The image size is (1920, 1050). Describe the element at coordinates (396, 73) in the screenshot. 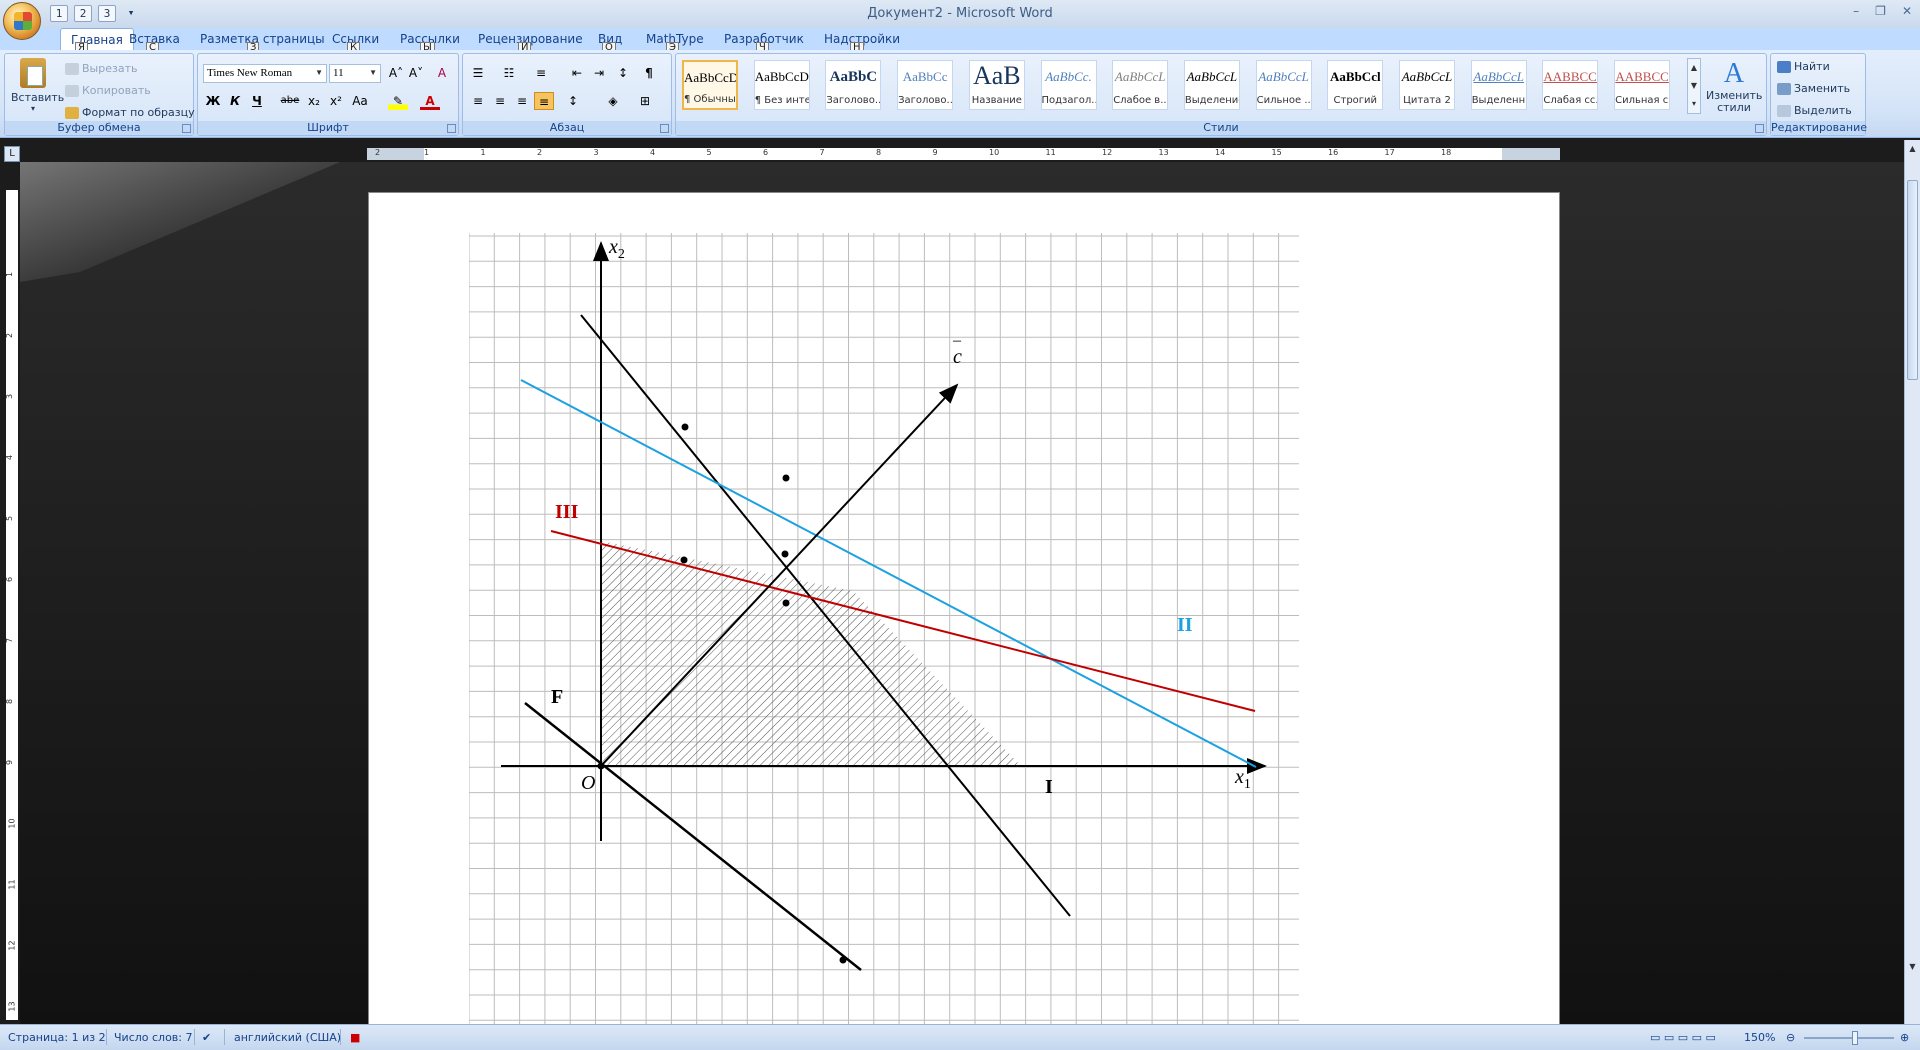

I see `grow-font-button: A˄` at that location.